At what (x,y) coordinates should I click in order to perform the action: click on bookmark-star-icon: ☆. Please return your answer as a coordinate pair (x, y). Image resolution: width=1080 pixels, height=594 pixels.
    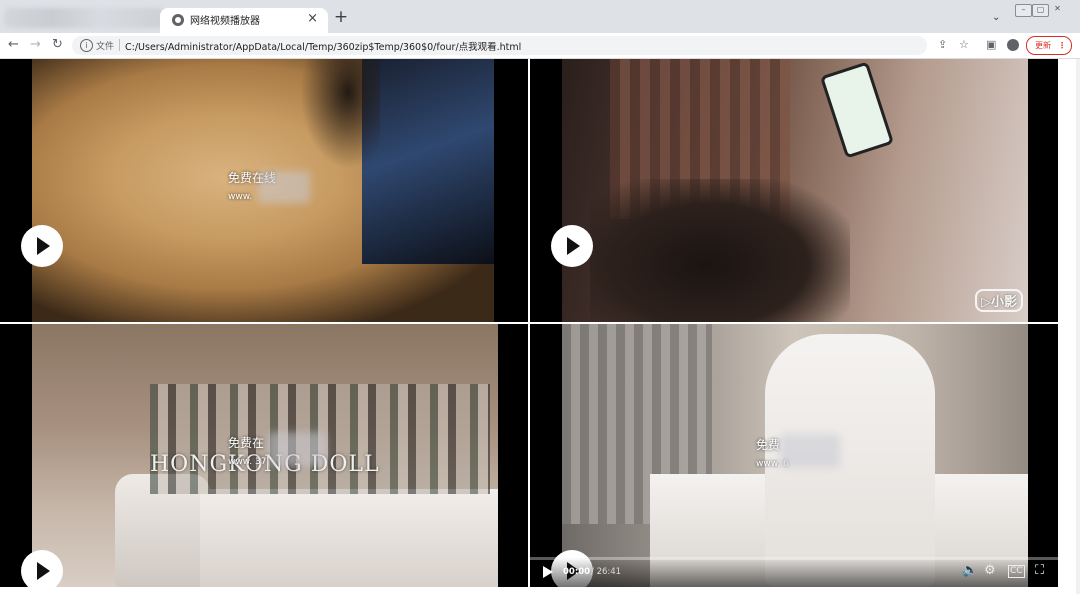
    Looking at the image, I should click on (964, 45).